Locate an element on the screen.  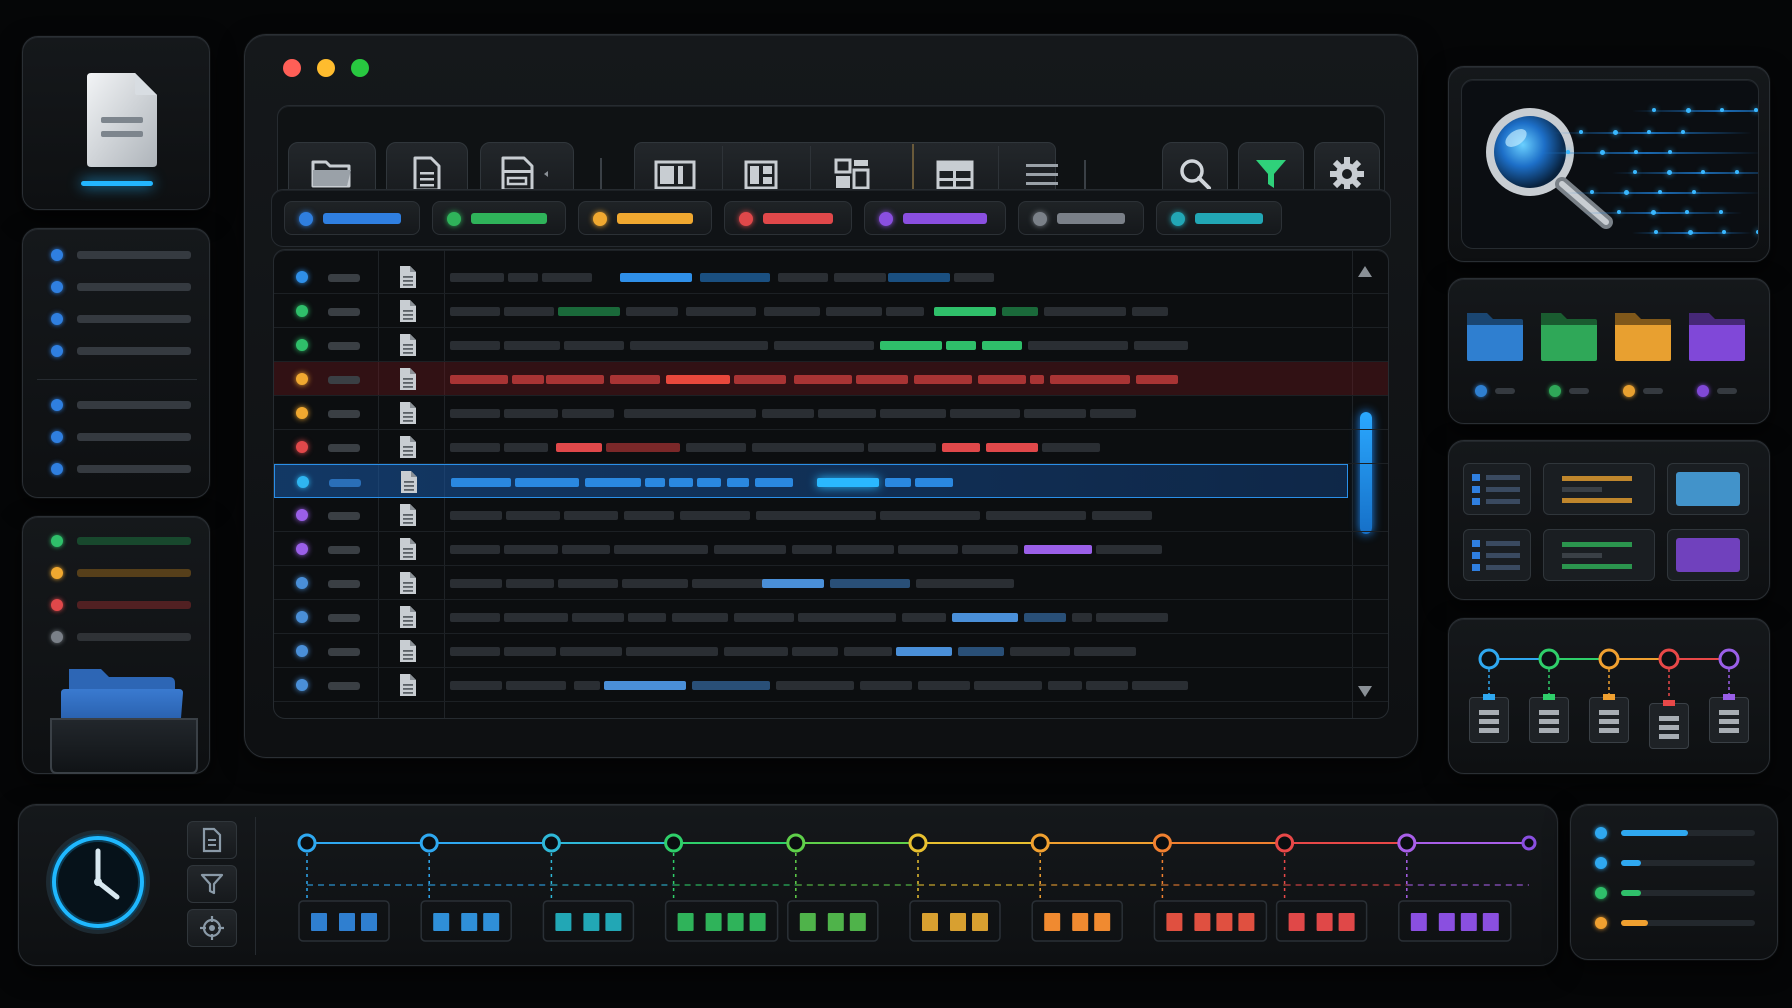
purple-folder-icon is located at coordinates (1717, 335).